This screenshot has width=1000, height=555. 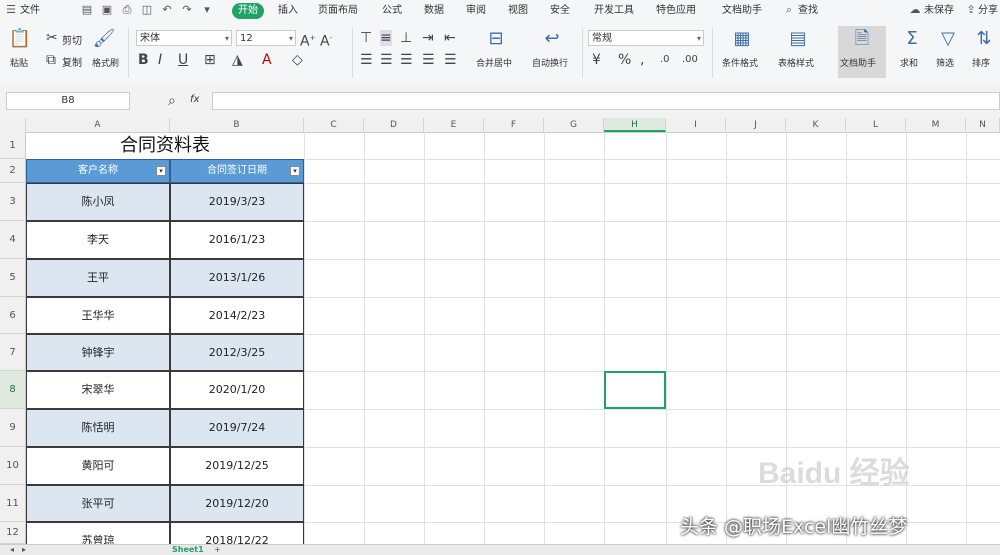 I want to click on paste-icon: 📋, so click(x=20, y=39).